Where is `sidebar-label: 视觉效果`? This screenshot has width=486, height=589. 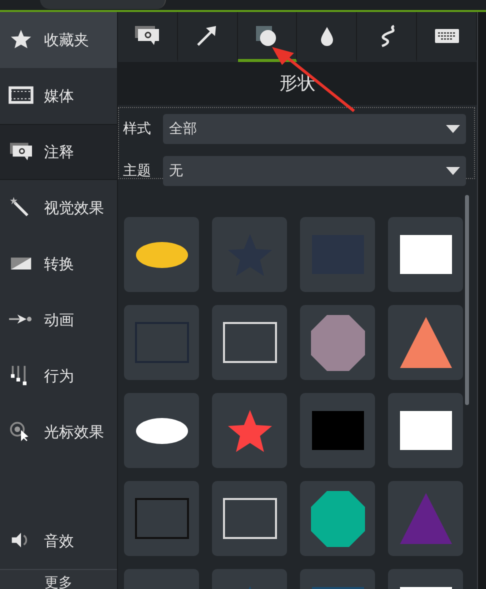
sidebar-label: 视觉效果 is located at coordinates (74, 208).